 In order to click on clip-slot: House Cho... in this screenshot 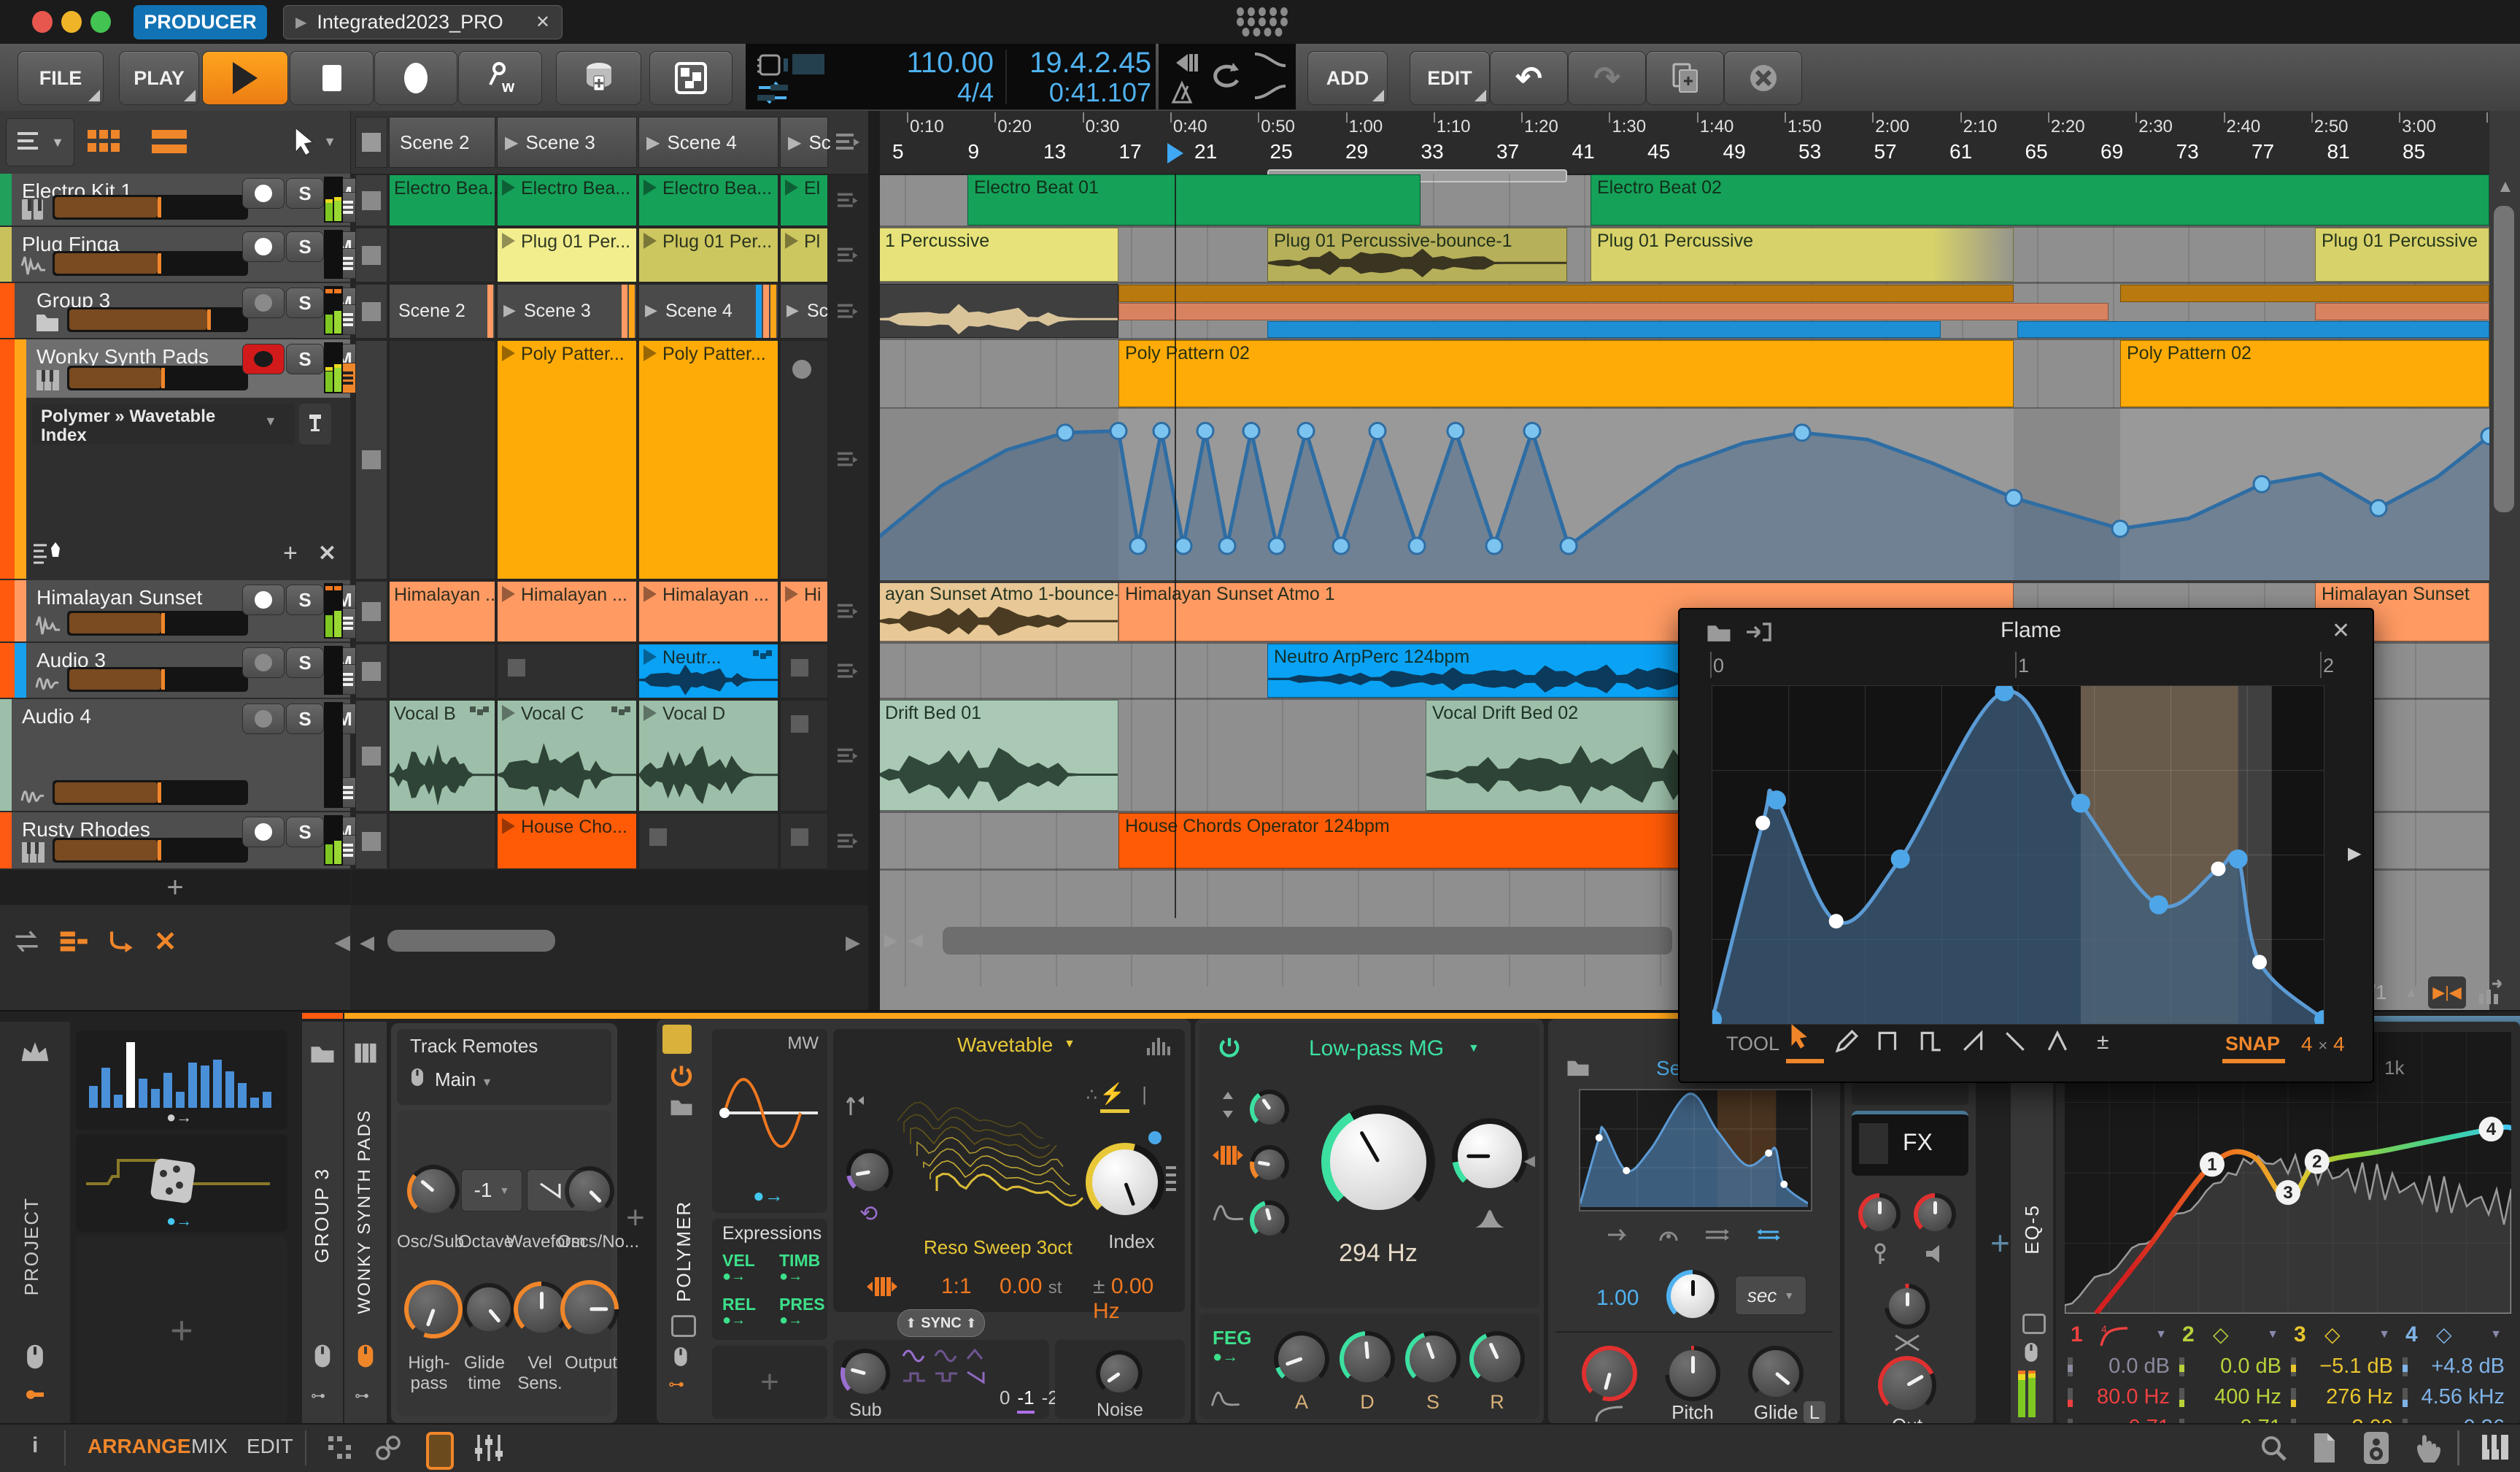, I will do `click(567, 841)`.